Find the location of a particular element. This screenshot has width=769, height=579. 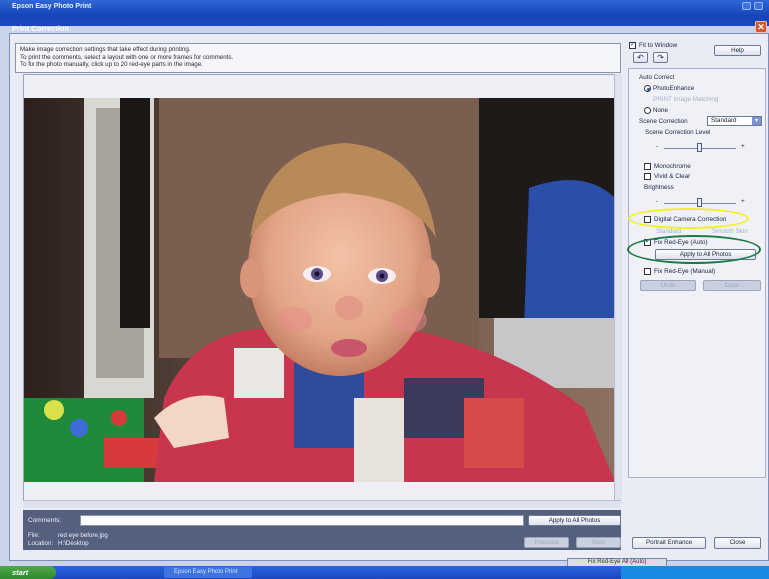

rotate-left-icon: ↶ is located at coordinates (640, 57).